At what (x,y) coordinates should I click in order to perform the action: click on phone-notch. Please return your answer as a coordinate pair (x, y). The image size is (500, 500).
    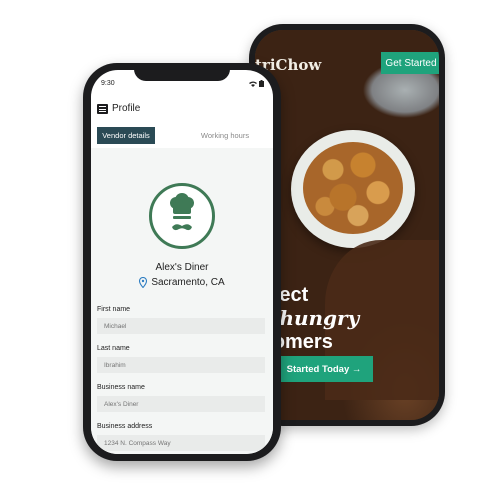
    Looking at the image, I should click on (182, 72).